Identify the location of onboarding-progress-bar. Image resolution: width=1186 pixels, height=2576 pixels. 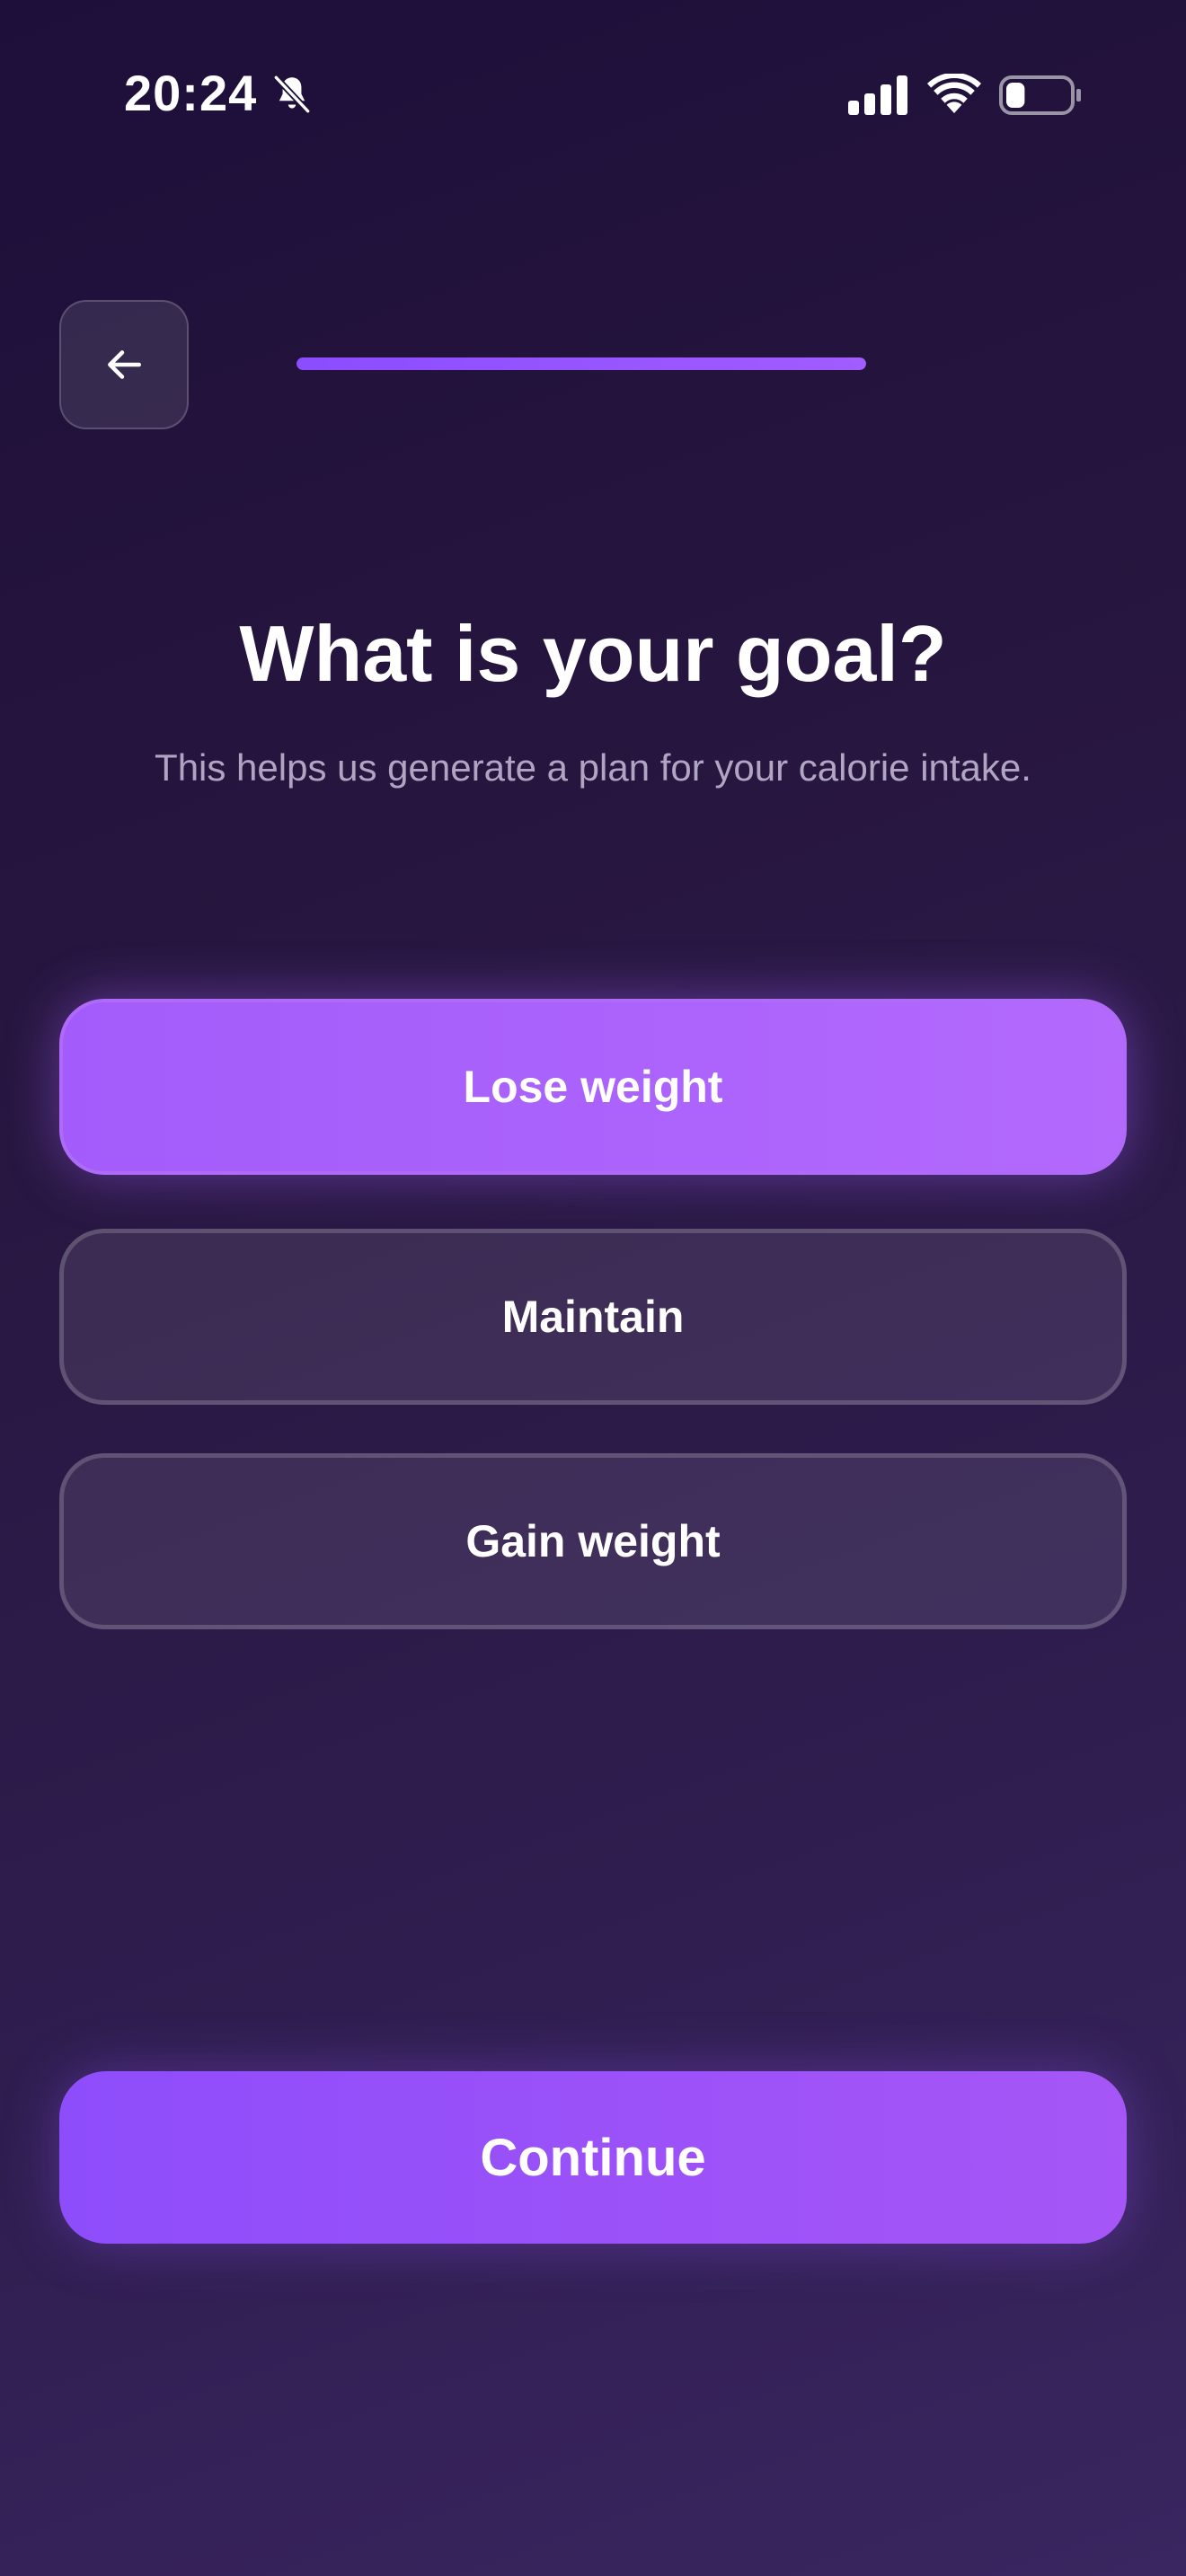
(581, 363).